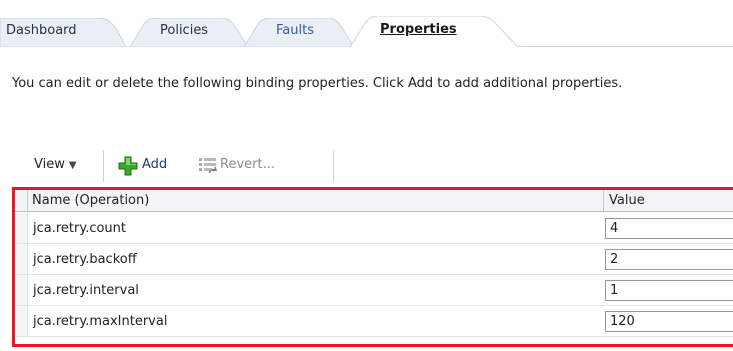 This screenshot has width=733, height=351. Describe the element at coordinates (49, 164) in the screenshot. I see `view-menu-label: View` at that location.